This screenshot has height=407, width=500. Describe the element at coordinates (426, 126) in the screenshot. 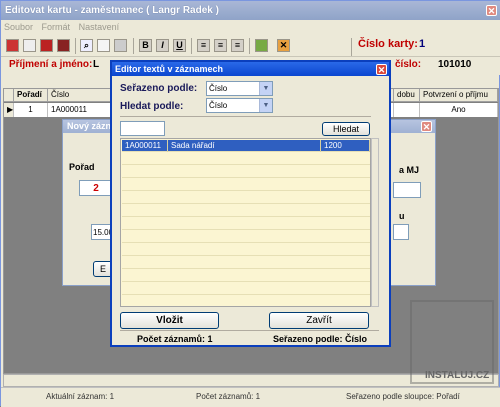

I see `new-record-close-icon: ✕` at that location.